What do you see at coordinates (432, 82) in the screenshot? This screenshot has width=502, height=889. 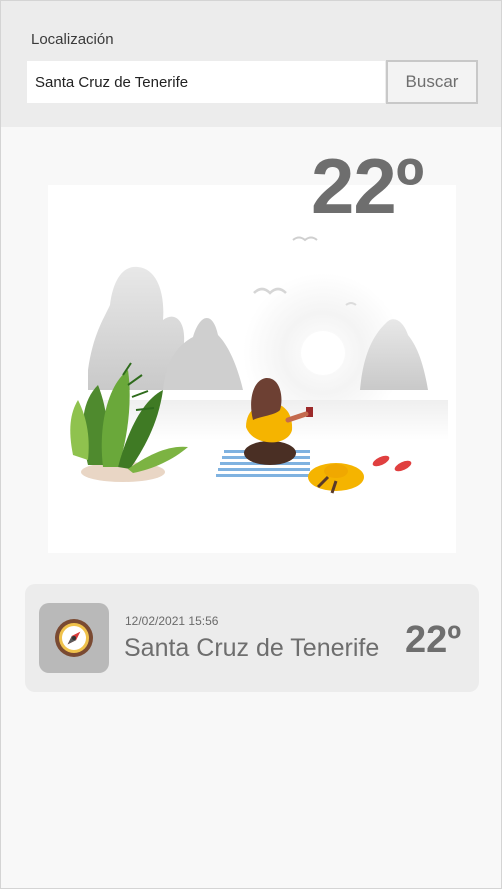 I see `search-button: Buscar` at bounding box center [432, 82].